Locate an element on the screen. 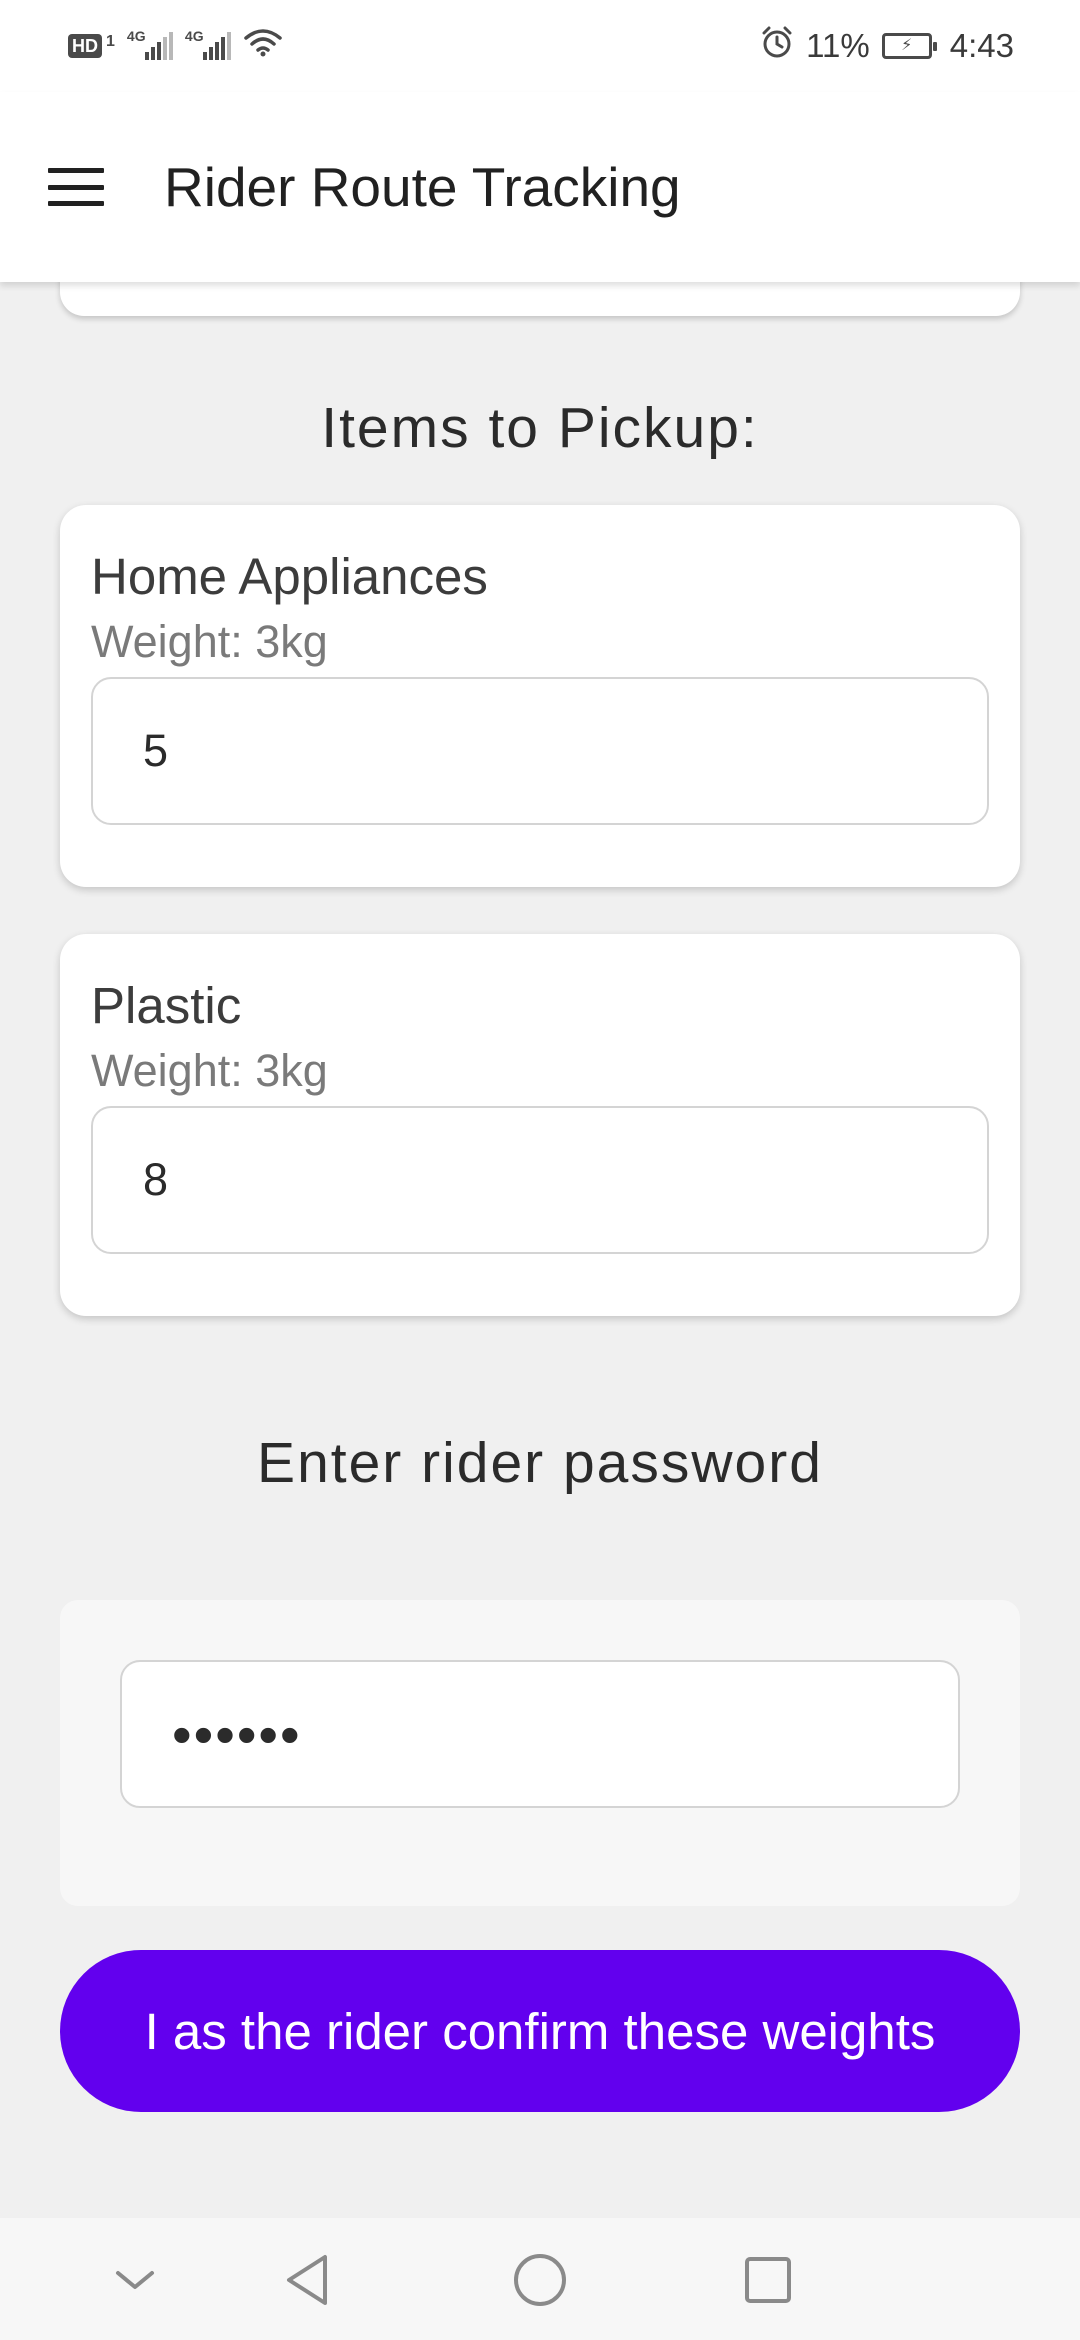 Image resolution: width=1080 pixels, height=2340 pixels. app-bar: Rider Route Tracking is located at coordinates (540, 187).